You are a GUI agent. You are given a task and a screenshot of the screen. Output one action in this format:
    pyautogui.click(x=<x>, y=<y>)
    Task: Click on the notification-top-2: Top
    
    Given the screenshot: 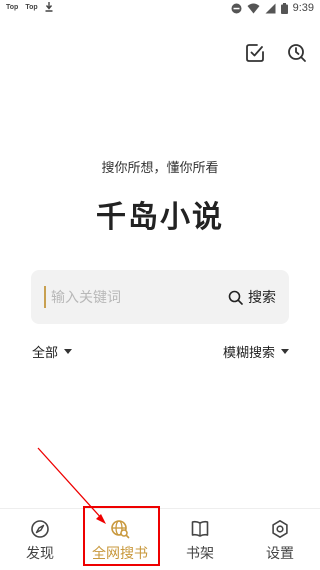 What is the action you would take?
    pyautogui.click(x=31, y=7)
    